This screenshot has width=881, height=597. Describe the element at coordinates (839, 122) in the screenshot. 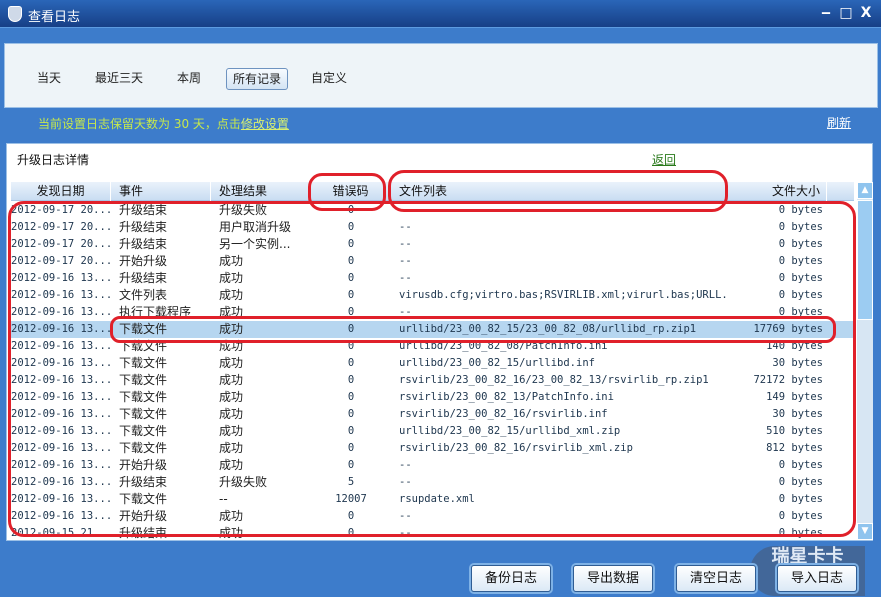

I see `refresh-link: 刷新` at that location.